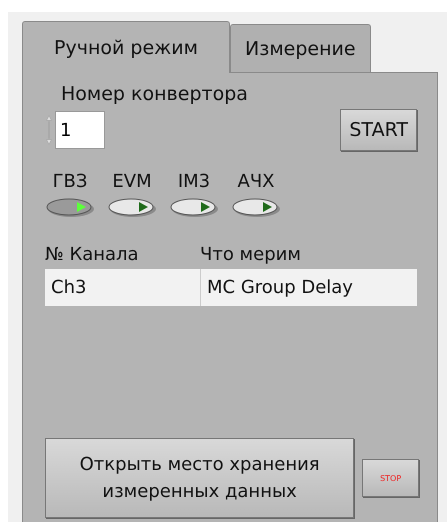 The image size is (447, 522). Describe the element at coordinates (308, 287) in the screenshot. I see `table-cell: MC Group Delay` at that location.